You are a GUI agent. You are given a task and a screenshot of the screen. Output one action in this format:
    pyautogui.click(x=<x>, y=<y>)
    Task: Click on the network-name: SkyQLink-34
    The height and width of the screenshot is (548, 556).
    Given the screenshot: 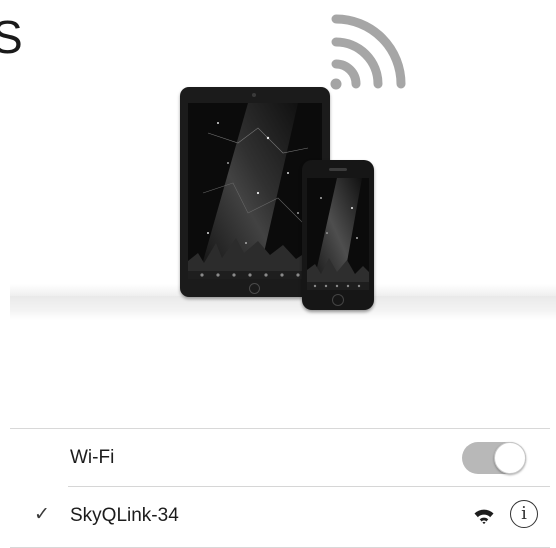 What is the action you would take?
    pyautogui.click(x=124, y=515)
    